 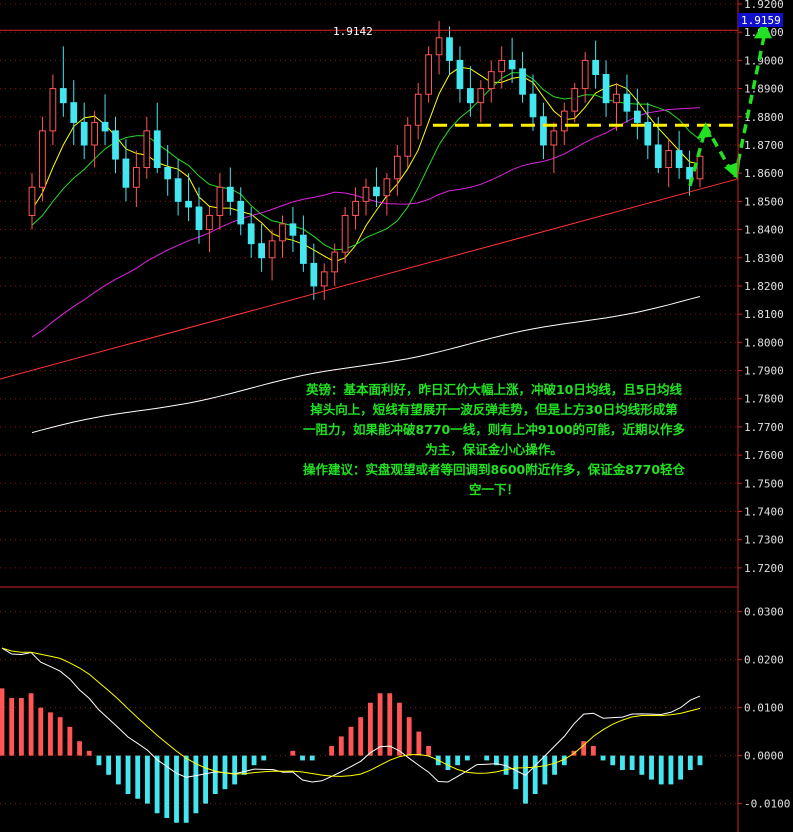 What do you see at coordinates (764, 230) in the screenshot?
I see `price-tick-label: 1.8400` at bounding box center [764, 230].